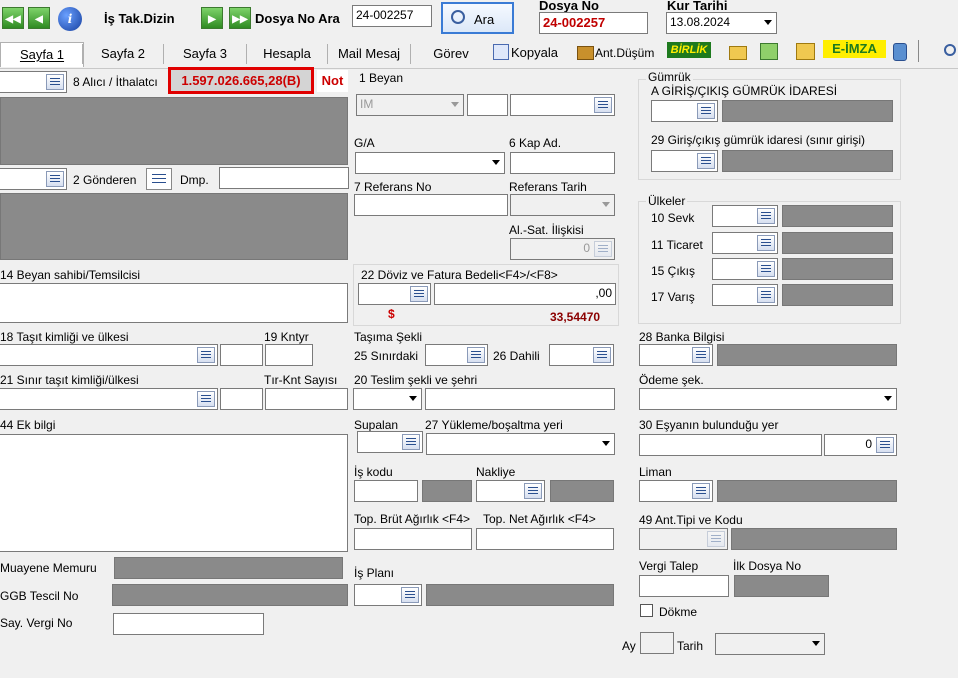  I want to click on amount-badge: 1.597.026.665,28(B), so click(241, 80).